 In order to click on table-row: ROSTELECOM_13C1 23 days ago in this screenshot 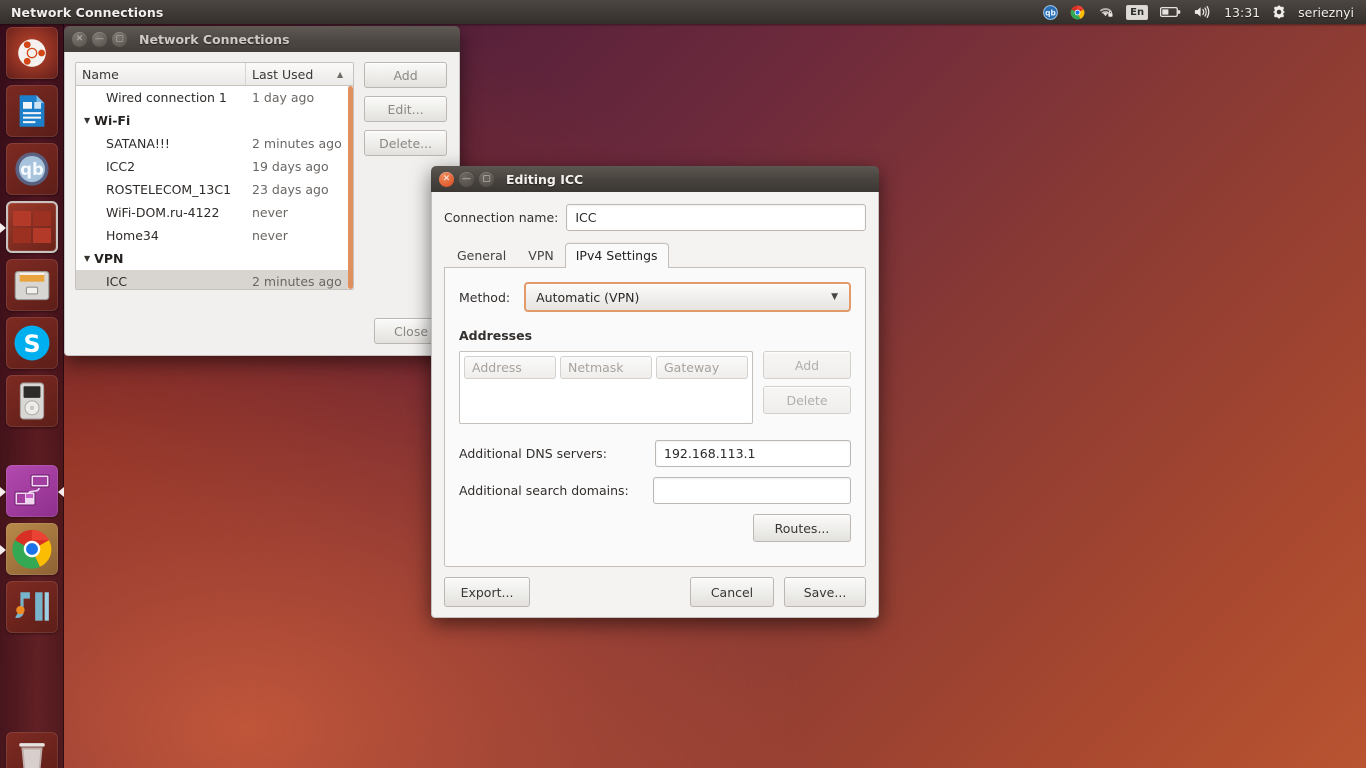, I will do `click(214, 189)`.